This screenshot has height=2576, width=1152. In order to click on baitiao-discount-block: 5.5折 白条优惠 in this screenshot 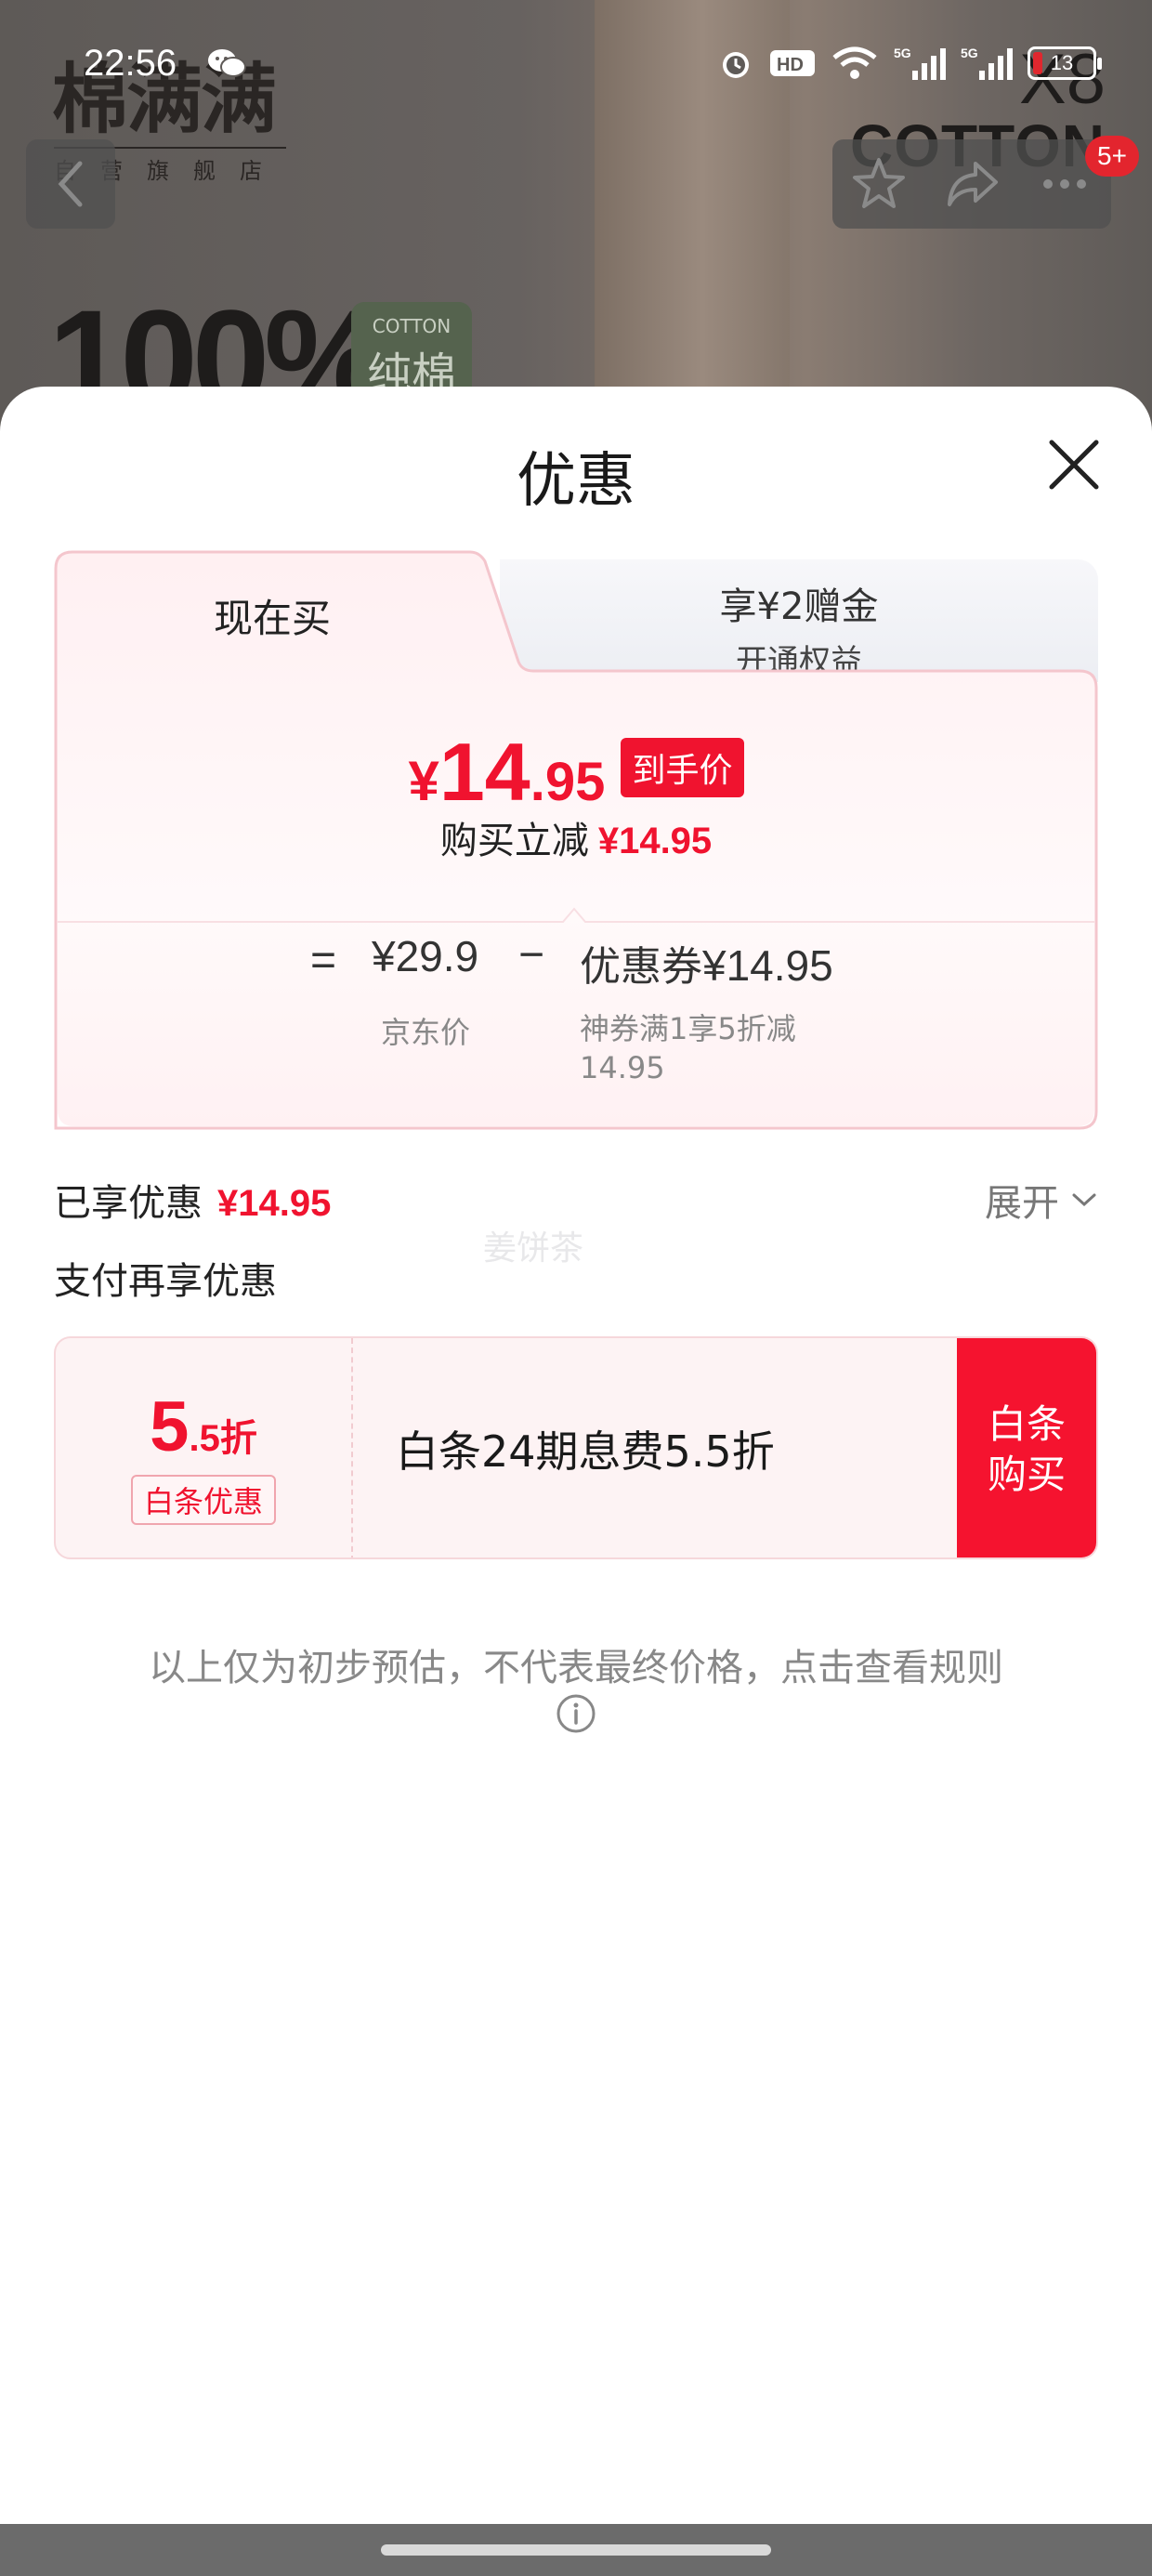, I will do `click(204, 1447)`.